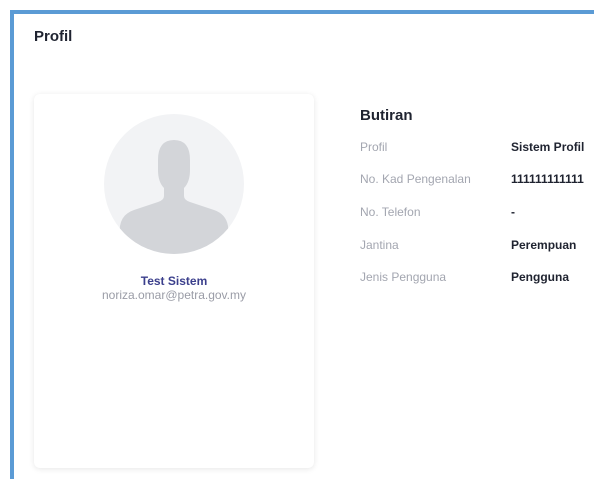 This screenshot has height=479, width=594. What do you see at coordinates (374, 147) in the screenshot?
I see `detail-label: Profil` at bounding box center [374, 147].